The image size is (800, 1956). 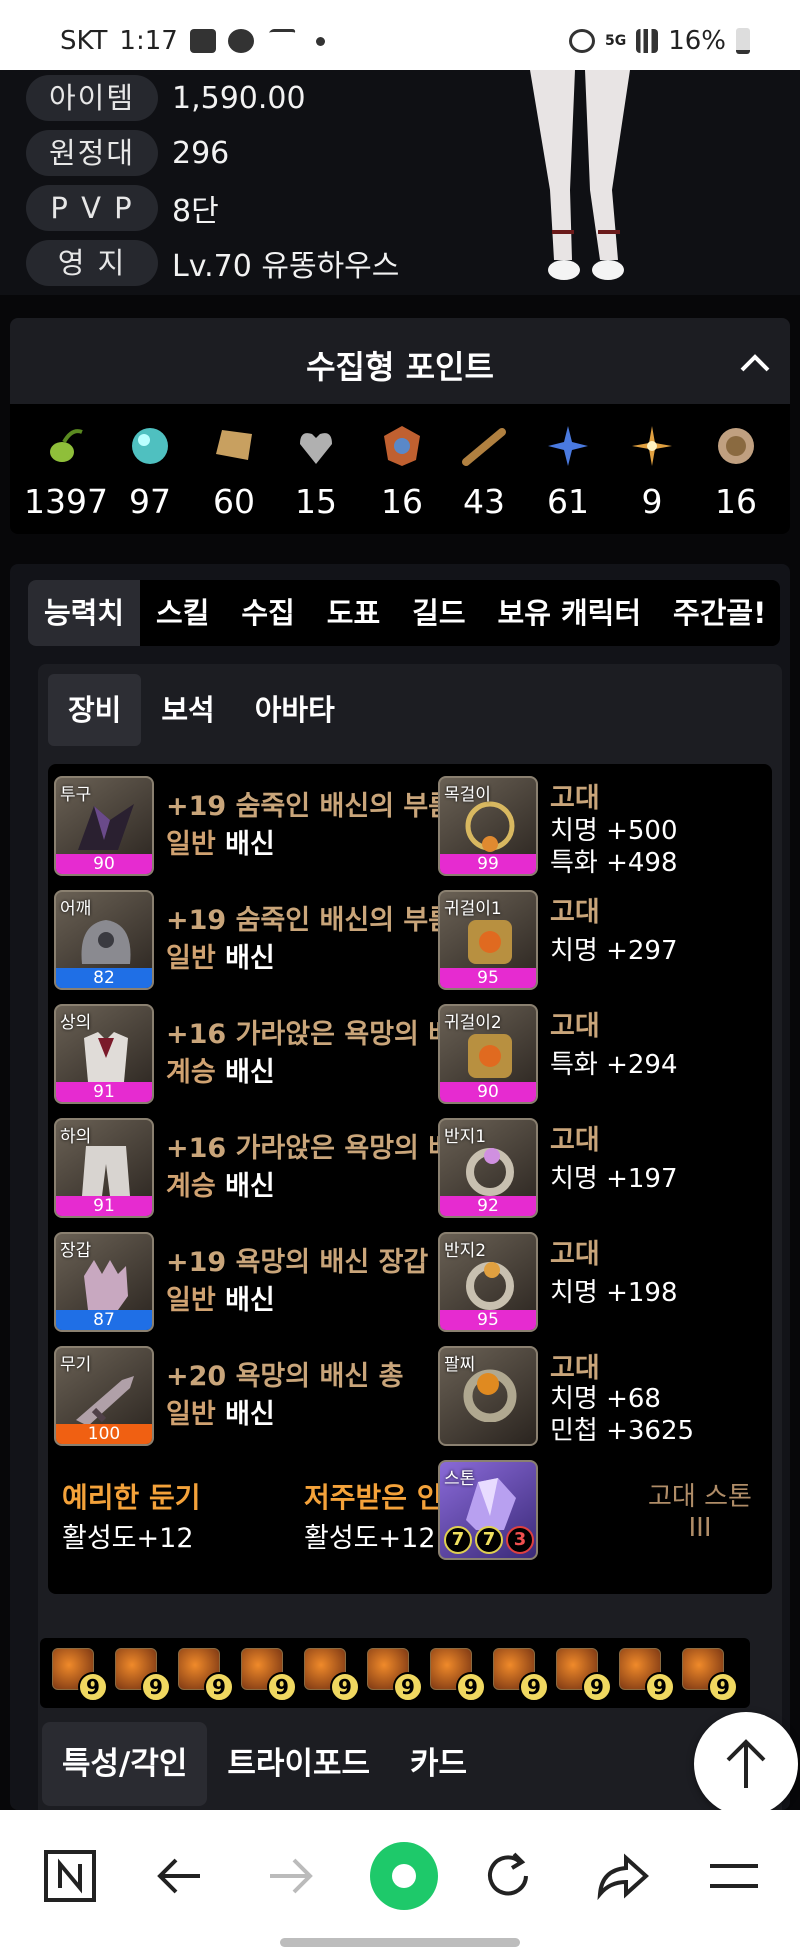 What do you see at coordinates (76, 1137) in the screenshot?
I see `slot-label: 하의` at bounding box center [76, 1137].